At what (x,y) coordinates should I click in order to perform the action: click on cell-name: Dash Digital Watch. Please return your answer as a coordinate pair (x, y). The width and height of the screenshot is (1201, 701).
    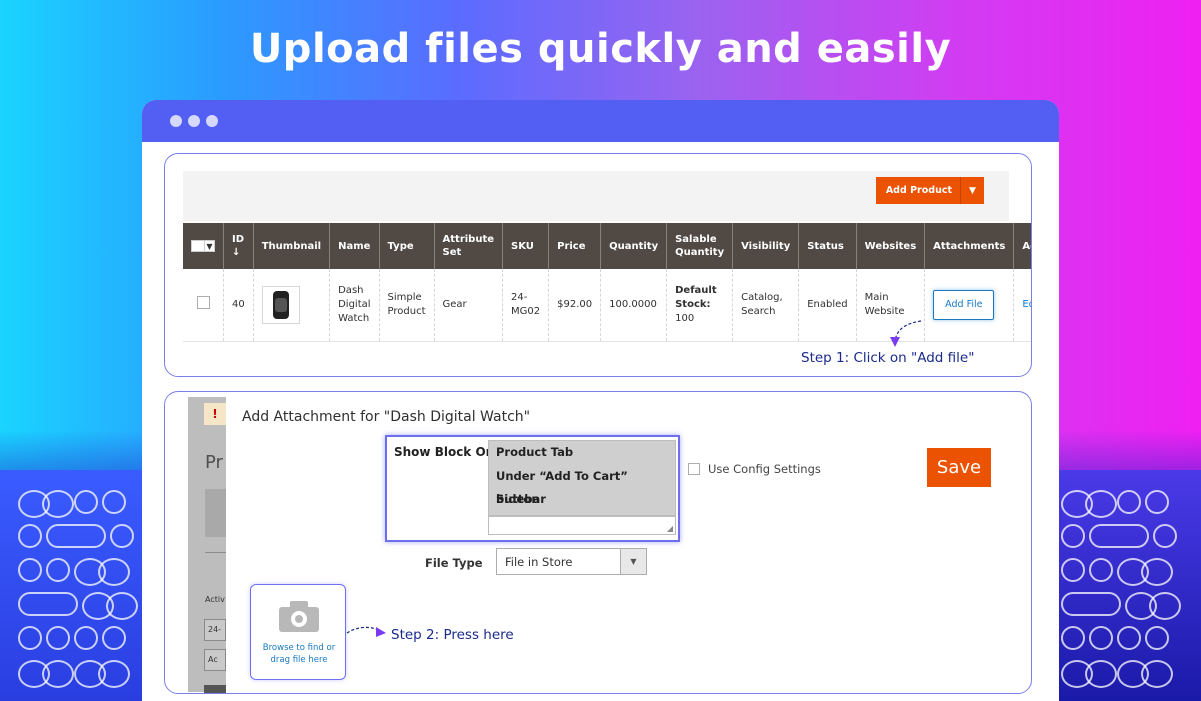
    Looking at the image, I should click on (354, 305).